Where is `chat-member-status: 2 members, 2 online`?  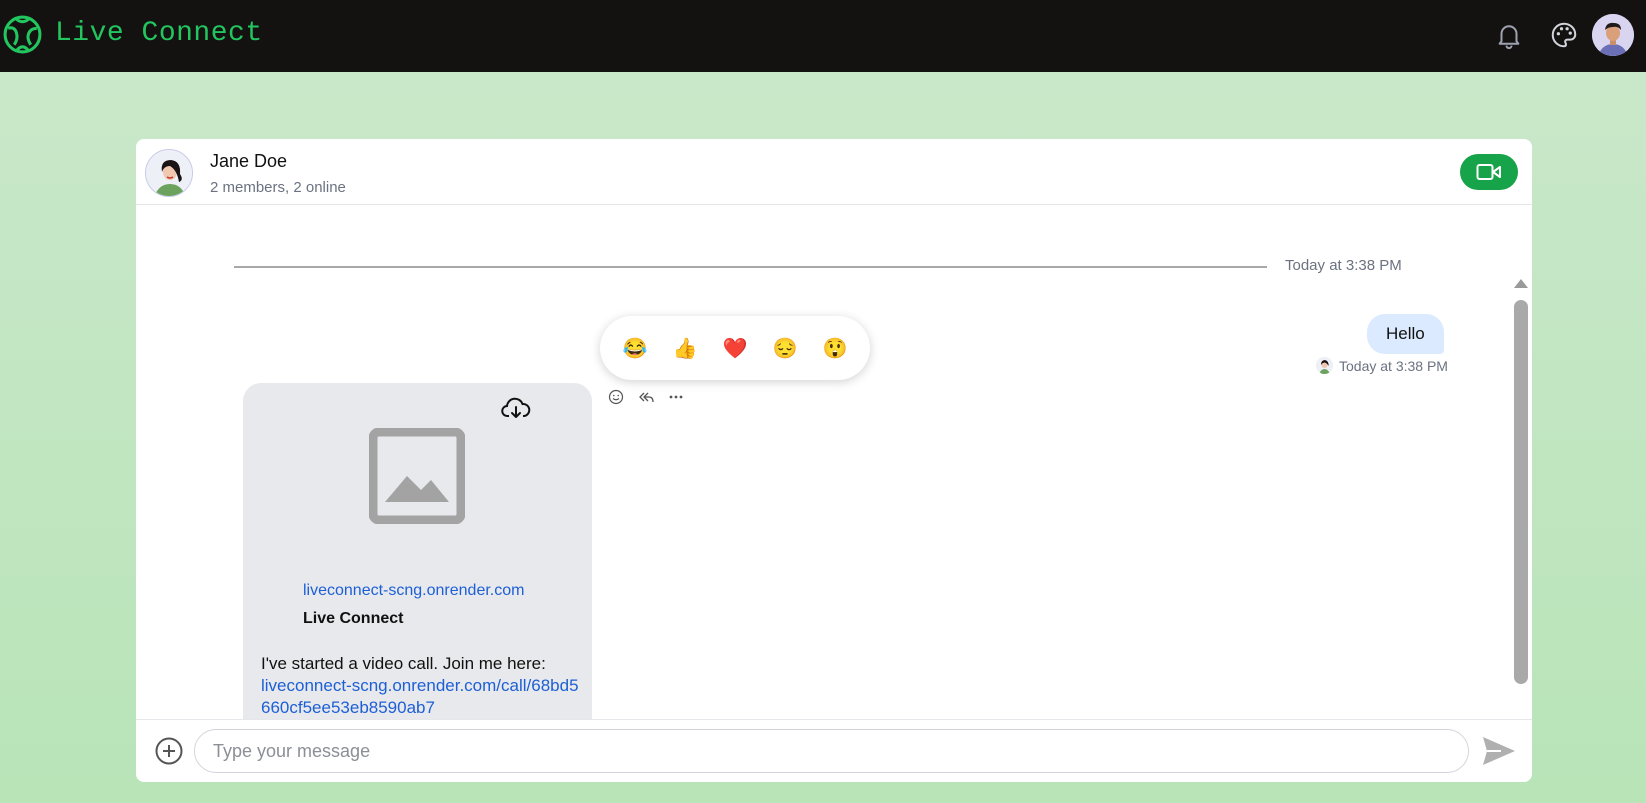 chat-member-status: 2 members, 2 online is located at coordinates (278, 187).